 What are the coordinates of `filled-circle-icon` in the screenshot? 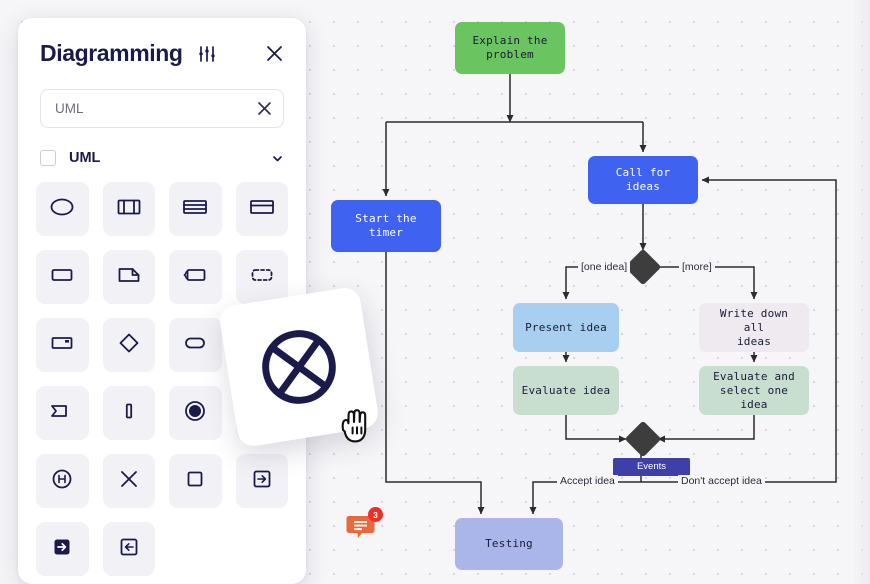 It's located at (195, 413).